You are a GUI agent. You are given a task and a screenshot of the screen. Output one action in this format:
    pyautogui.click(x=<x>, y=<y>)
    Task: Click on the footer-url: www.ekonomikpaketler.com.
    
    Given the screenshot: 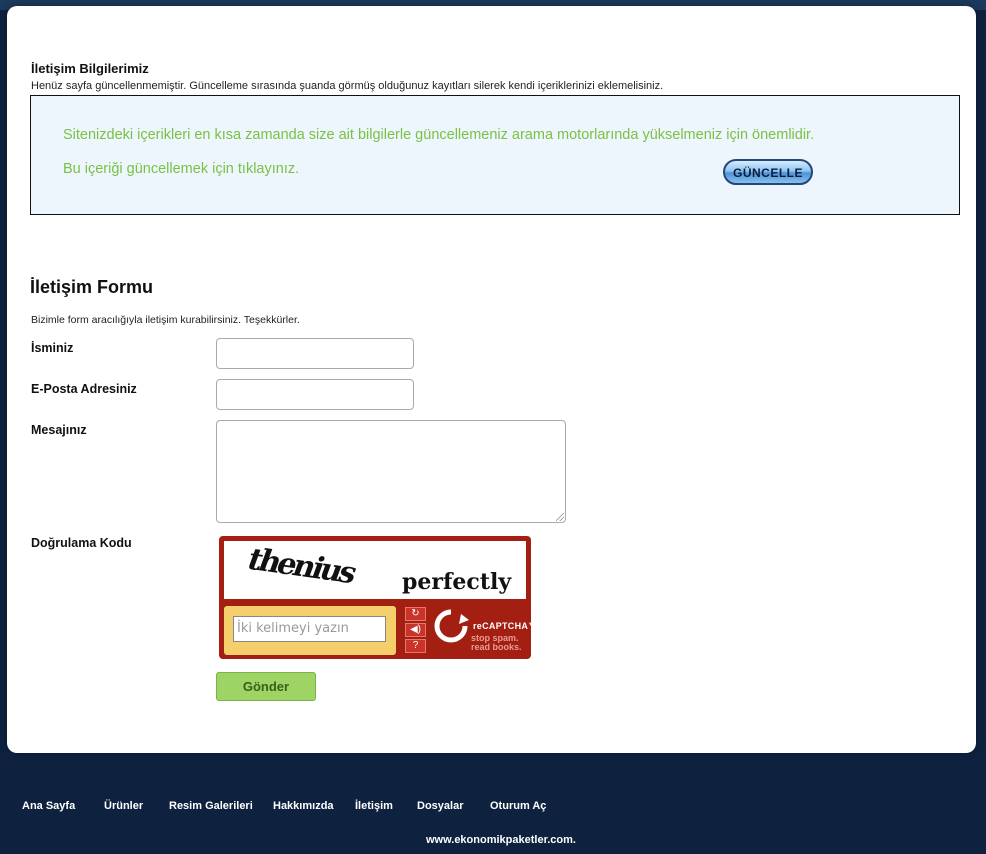 What is the action you would take?
    pyautogui.click(x=501, y=840)
    